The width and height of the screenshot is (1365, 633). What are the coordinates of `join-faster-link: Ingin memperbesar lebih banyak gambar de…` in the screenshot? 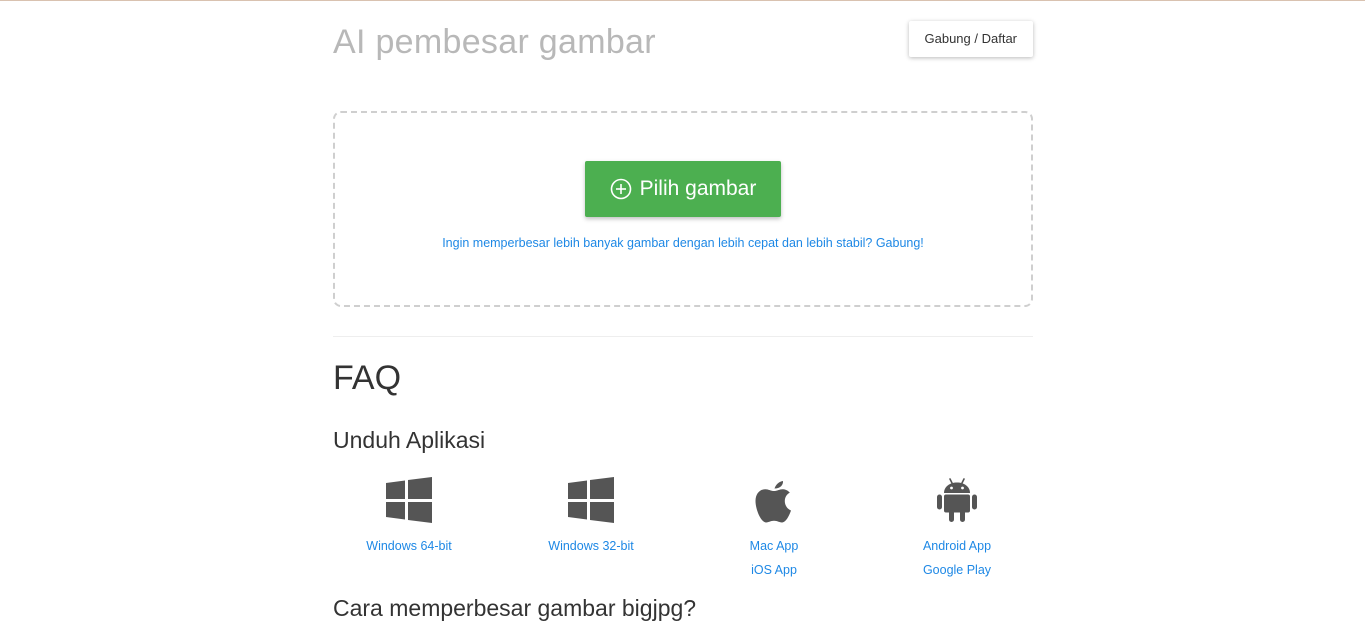 It's located at (683, 243).